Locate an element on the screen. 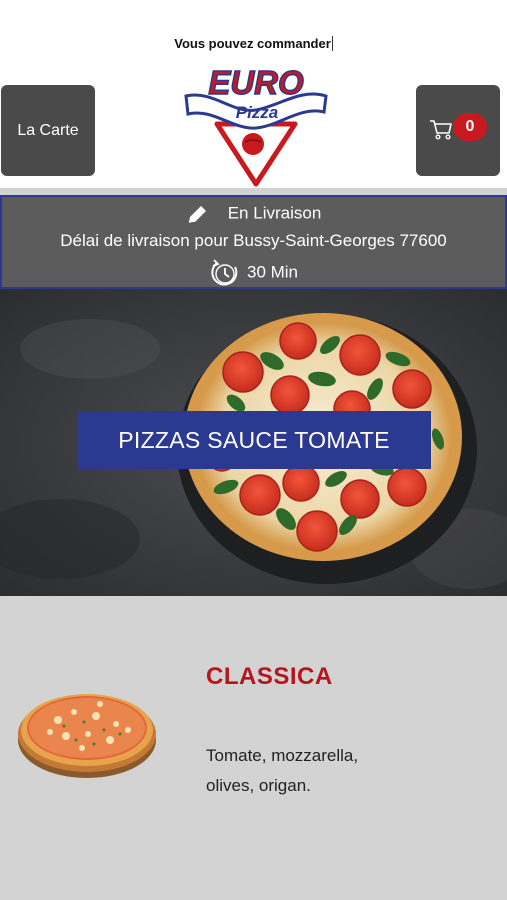  header-divider is located at coordinates (253, 191).